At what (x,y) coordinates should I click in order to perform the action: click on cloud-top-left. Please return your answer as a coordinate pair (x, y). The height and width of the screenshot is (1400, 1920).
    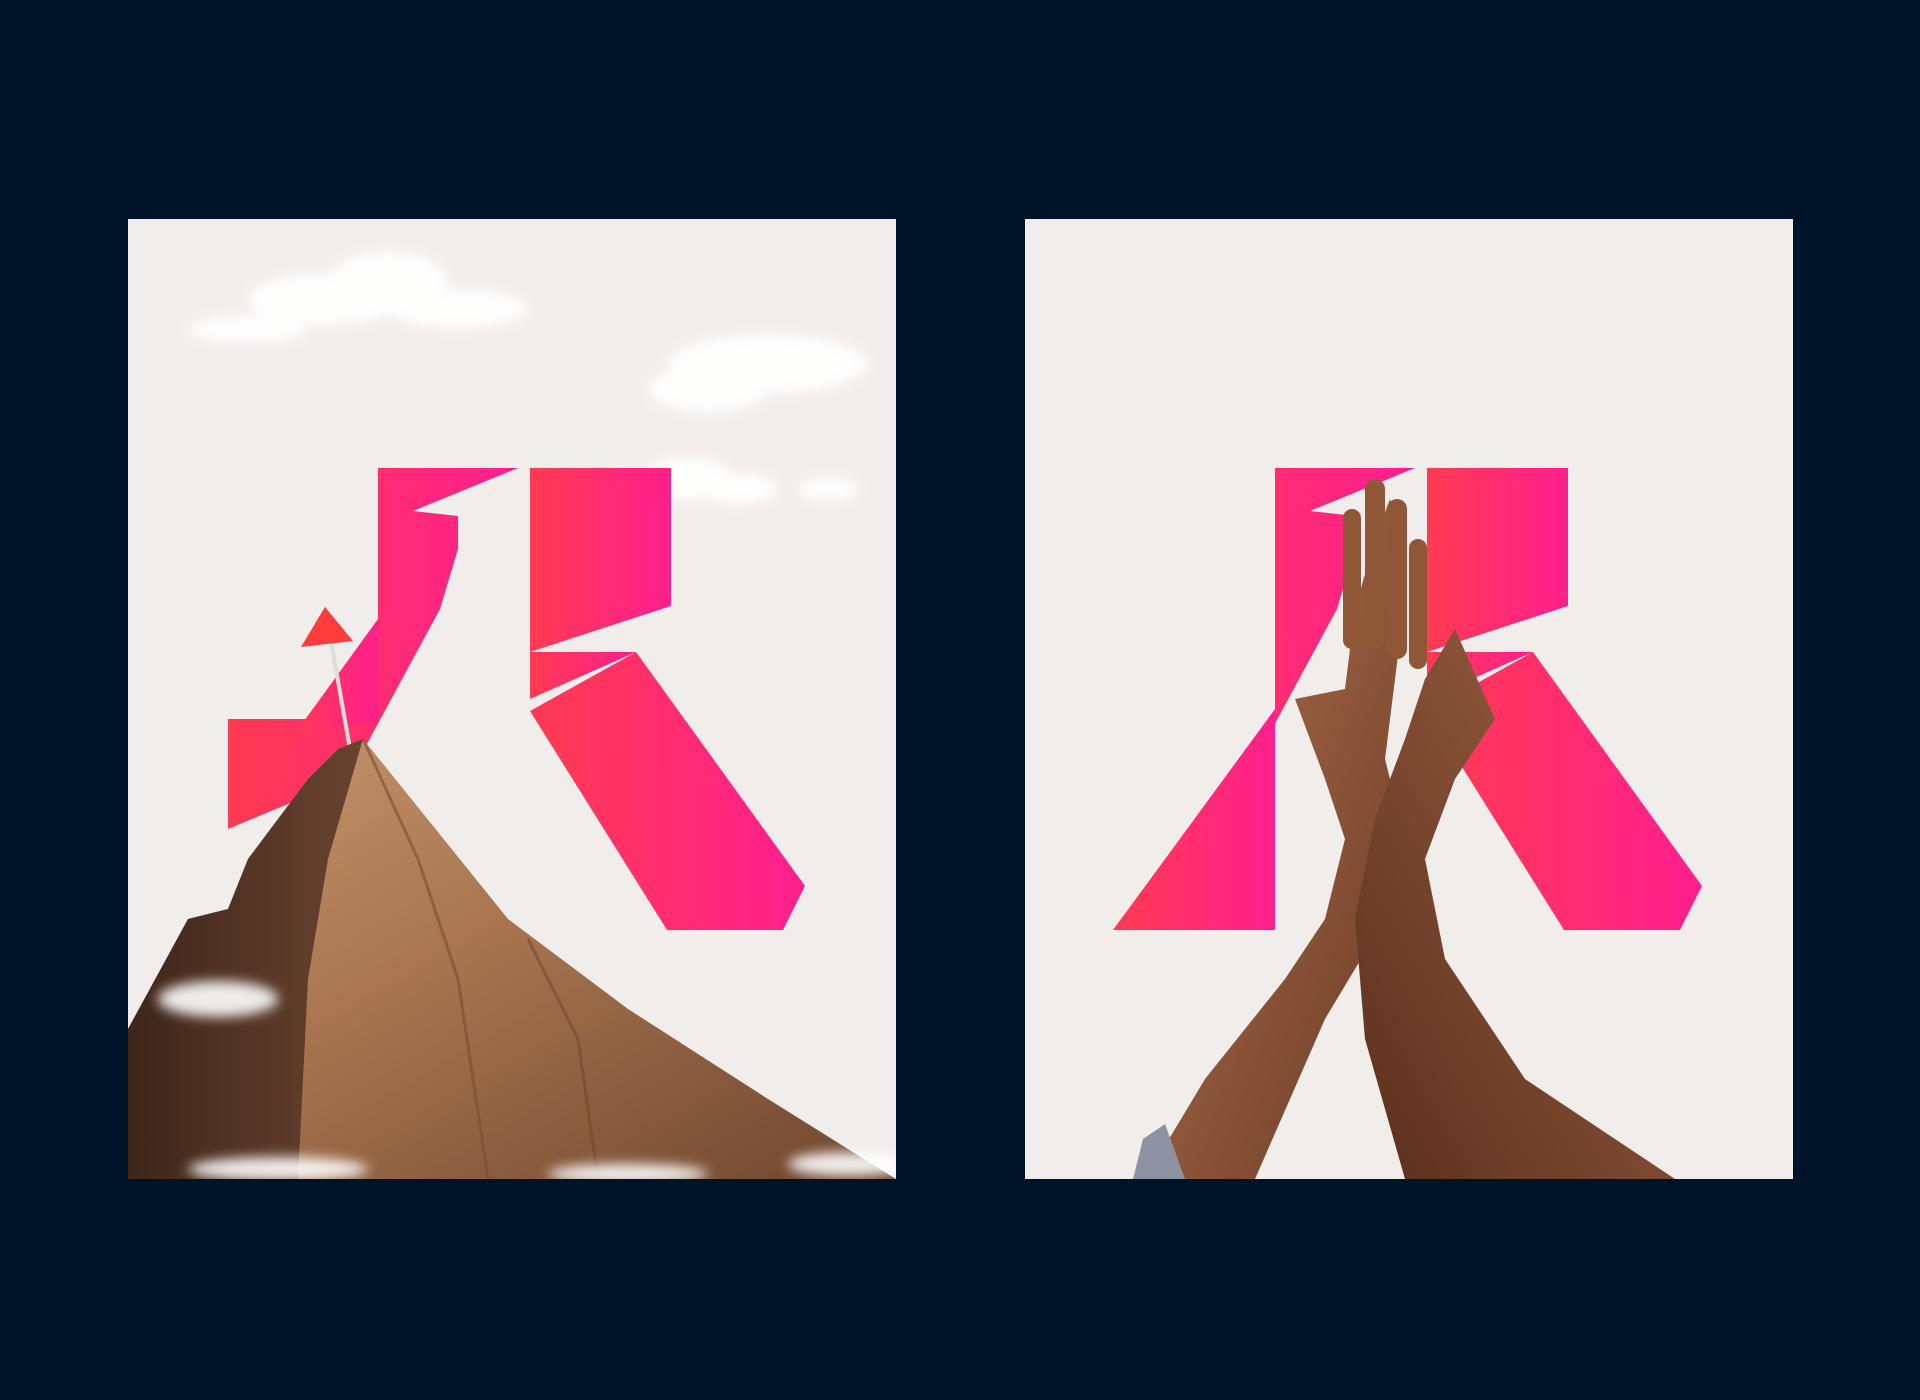
    Looking at the image, I should click on (358, 297).